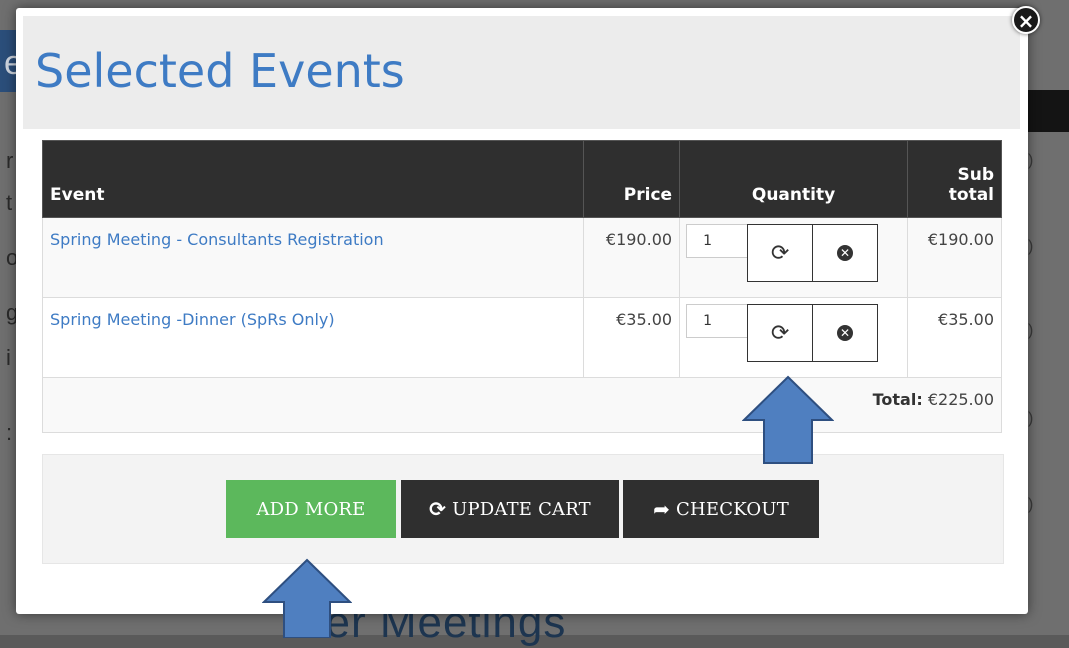 The height and width of the screenshot is (648, 1069). Describe the element at coordinates (220, 71) in the screenshot. I see `modal-title: Selected Events` at that location.